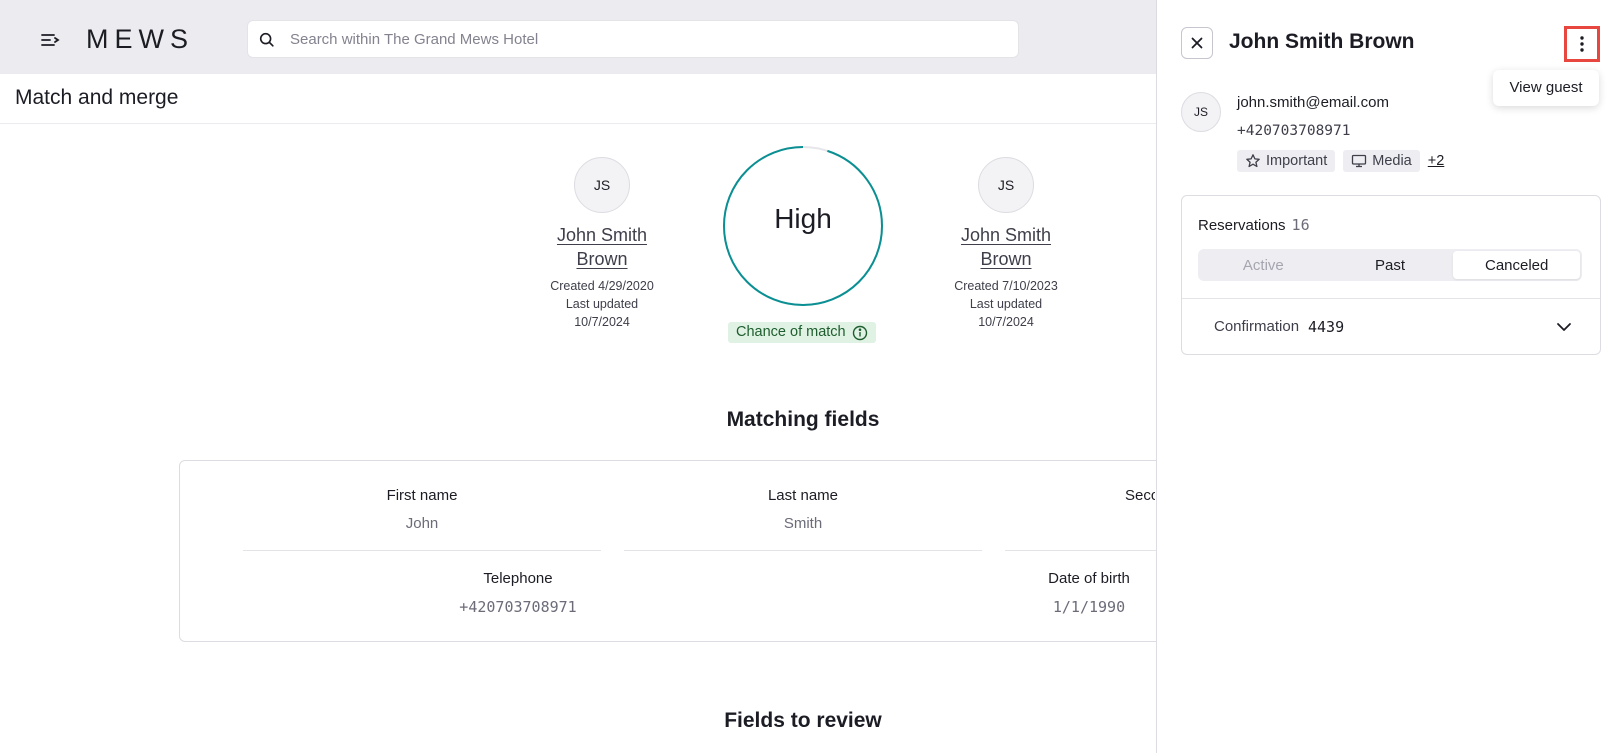 This screenshot has width=1624, height=753. I want to click on menu-toggle-icon, so click(50, 40).